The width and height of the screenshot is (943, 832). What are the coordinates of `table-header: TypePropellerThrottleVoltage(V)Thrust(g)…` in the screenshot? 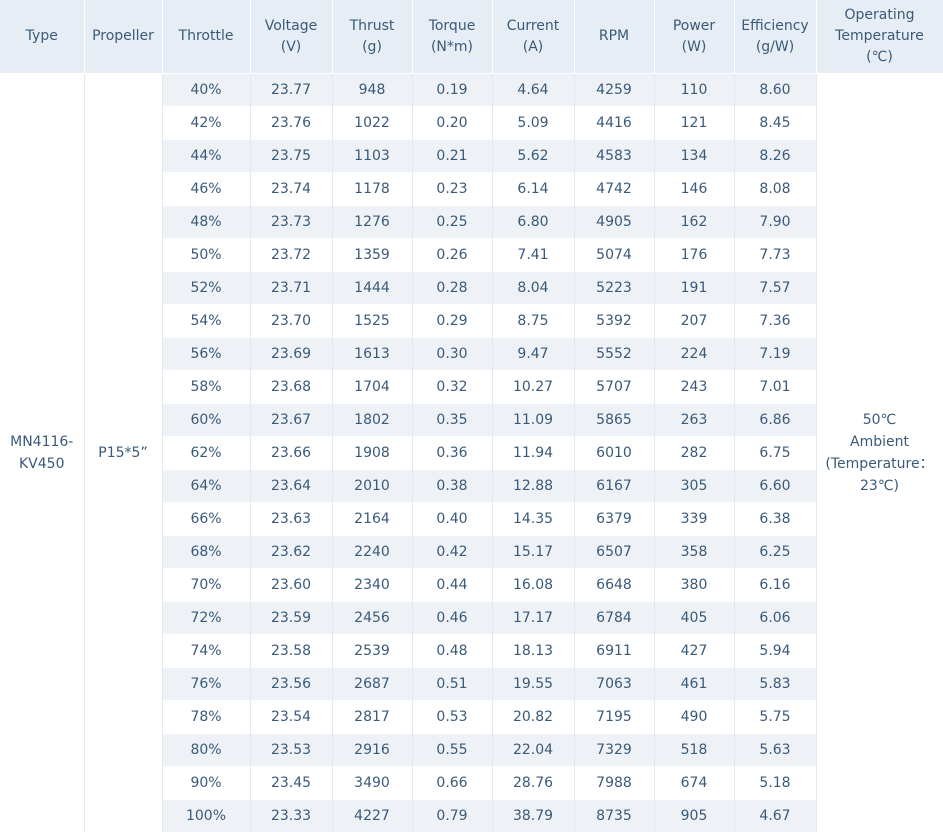 It's located at (471, 37).